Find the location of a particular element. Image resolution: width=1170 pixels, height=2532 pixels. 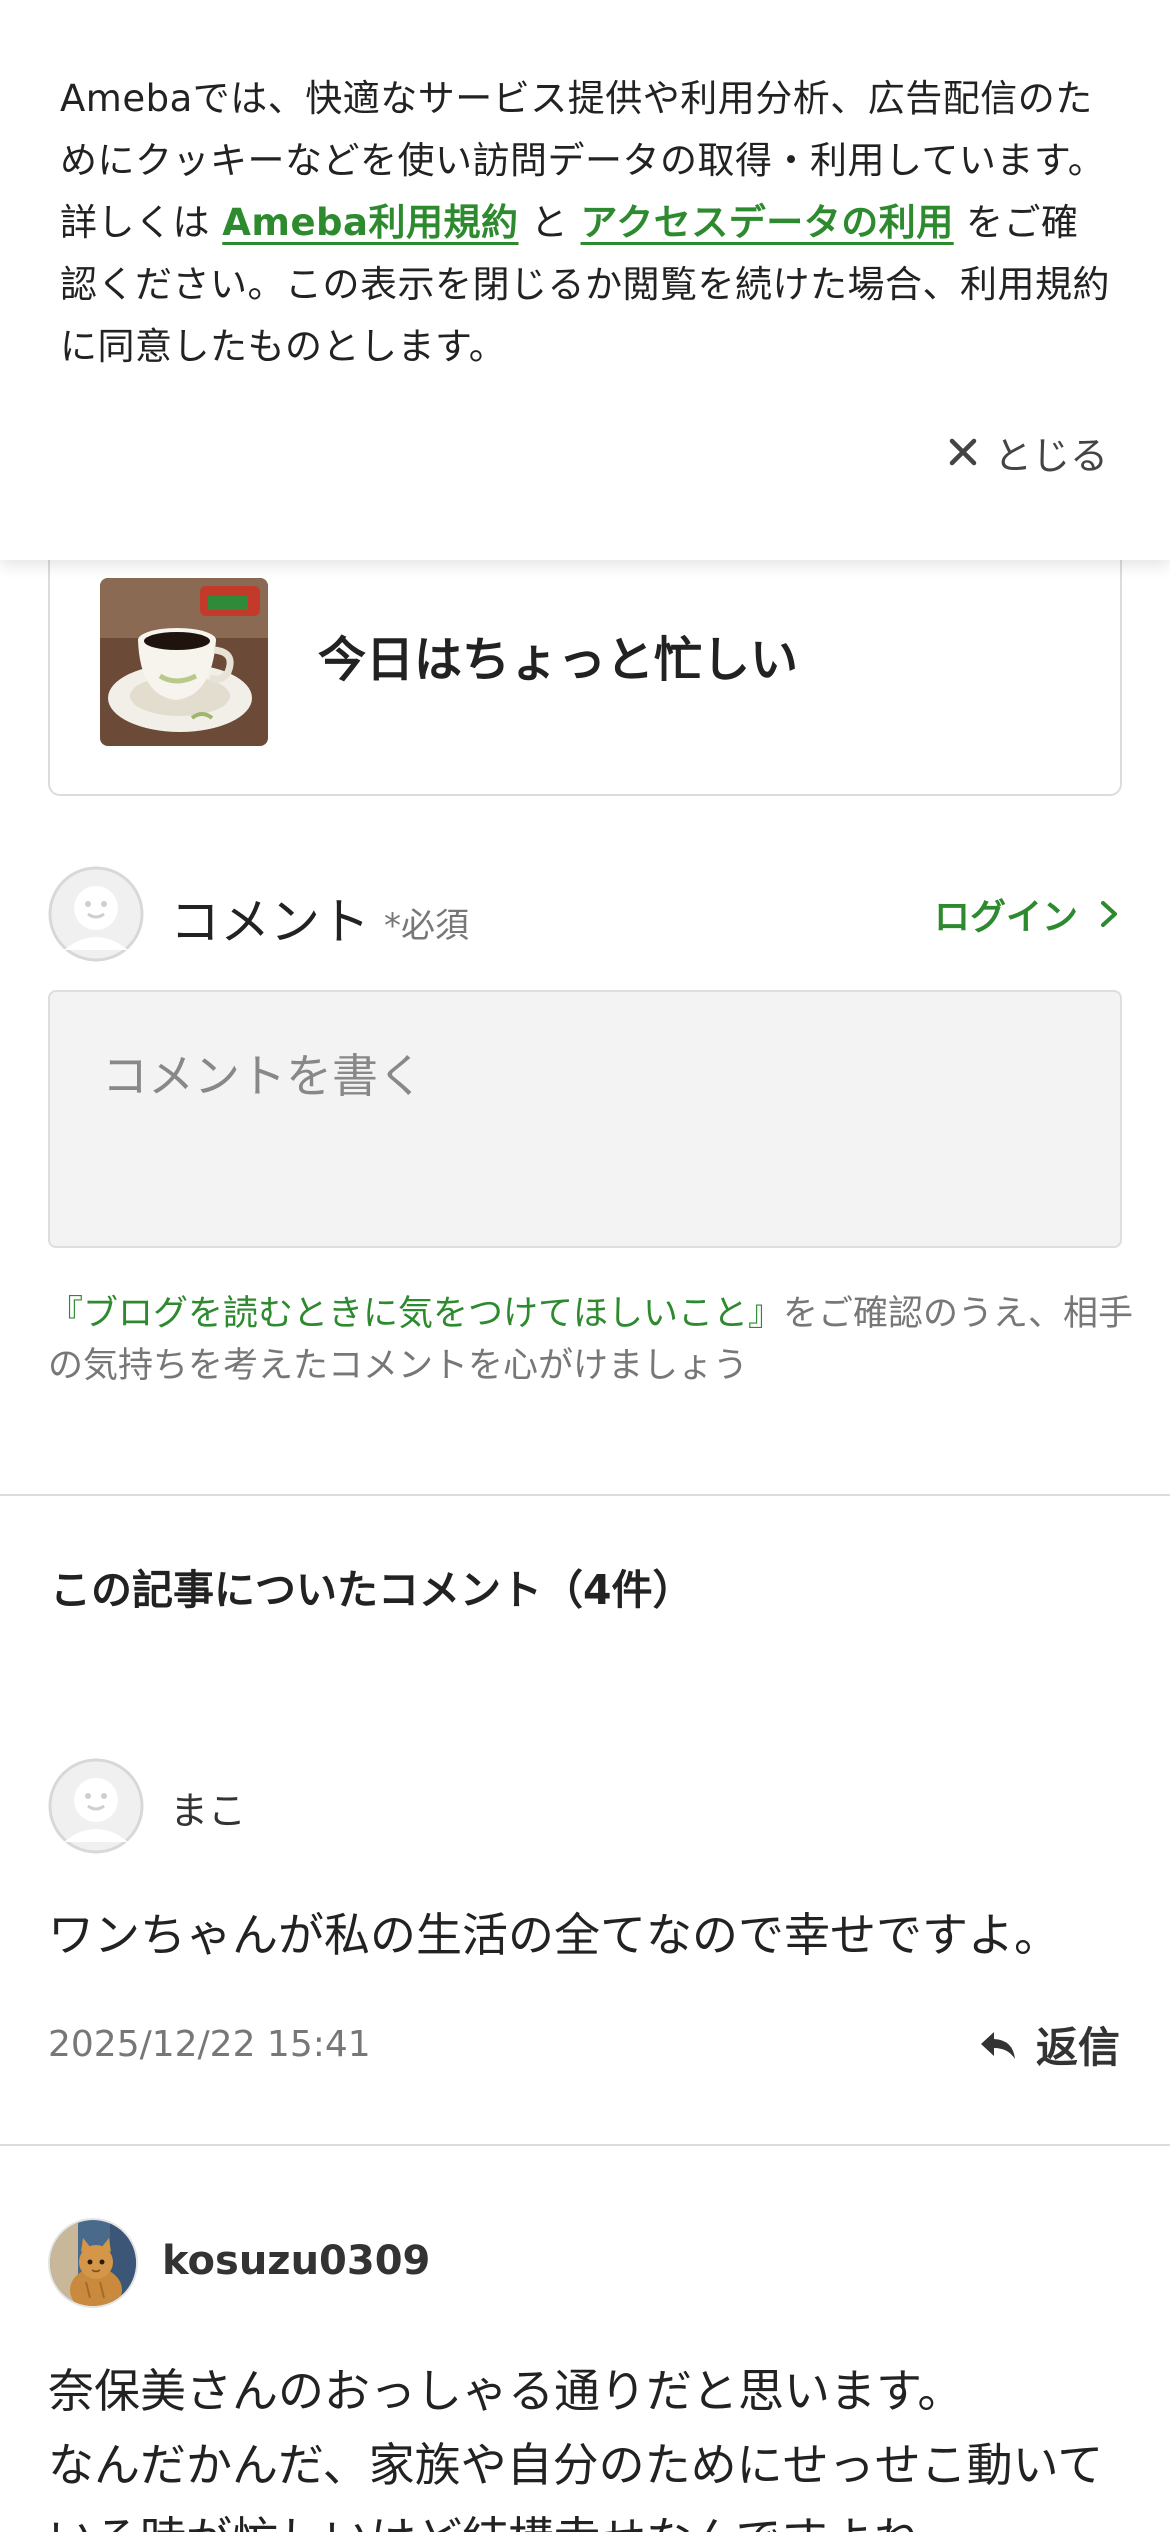

required-label: *必須 is located at coordinates (426, 926).